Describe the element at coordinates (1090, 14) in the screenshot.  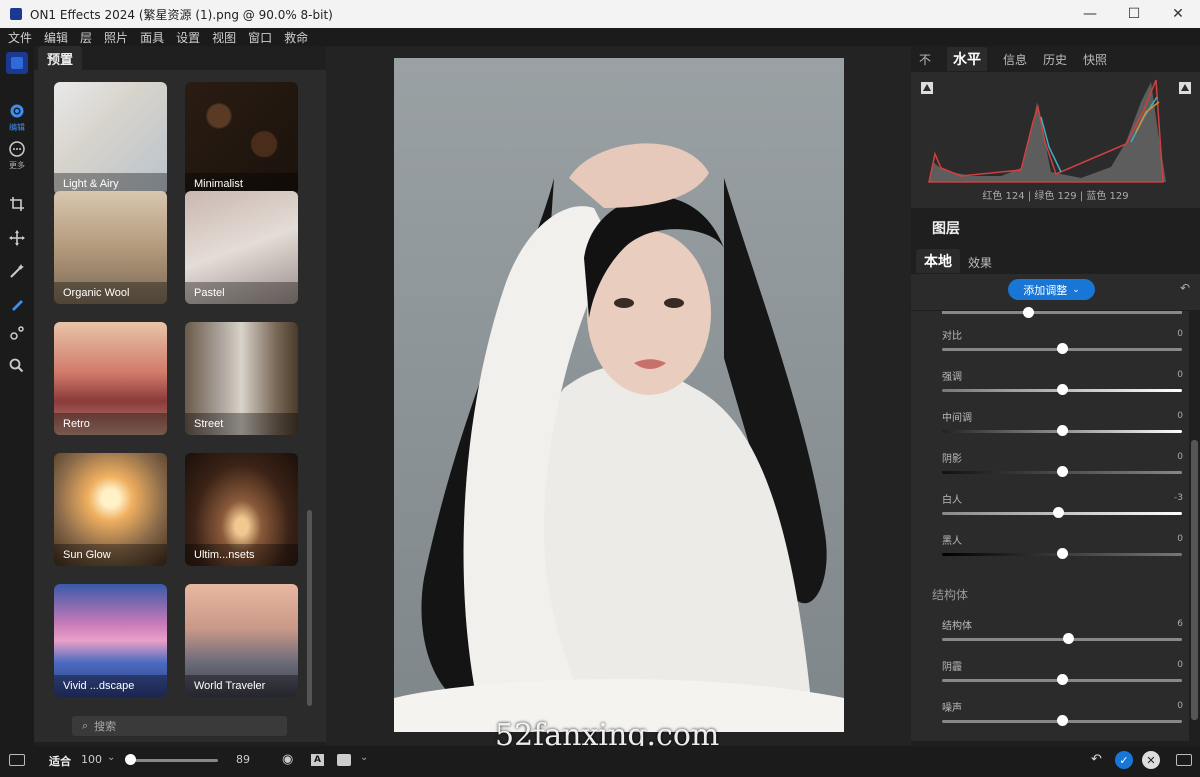
I see `minimize-button: —` at that location.